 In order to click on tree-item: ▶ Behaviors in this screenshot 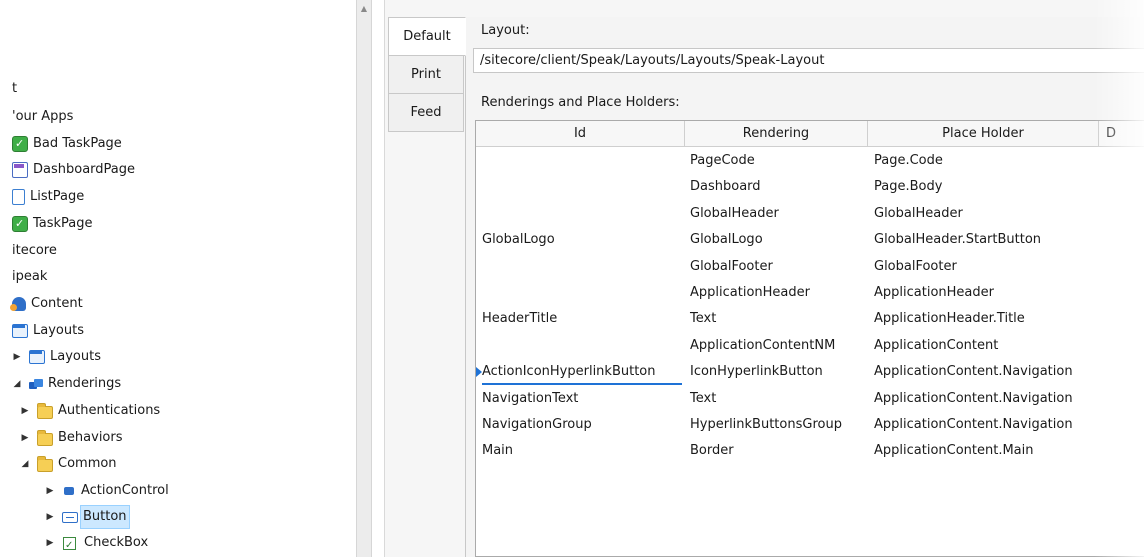, I will do `click(71, 438)`.